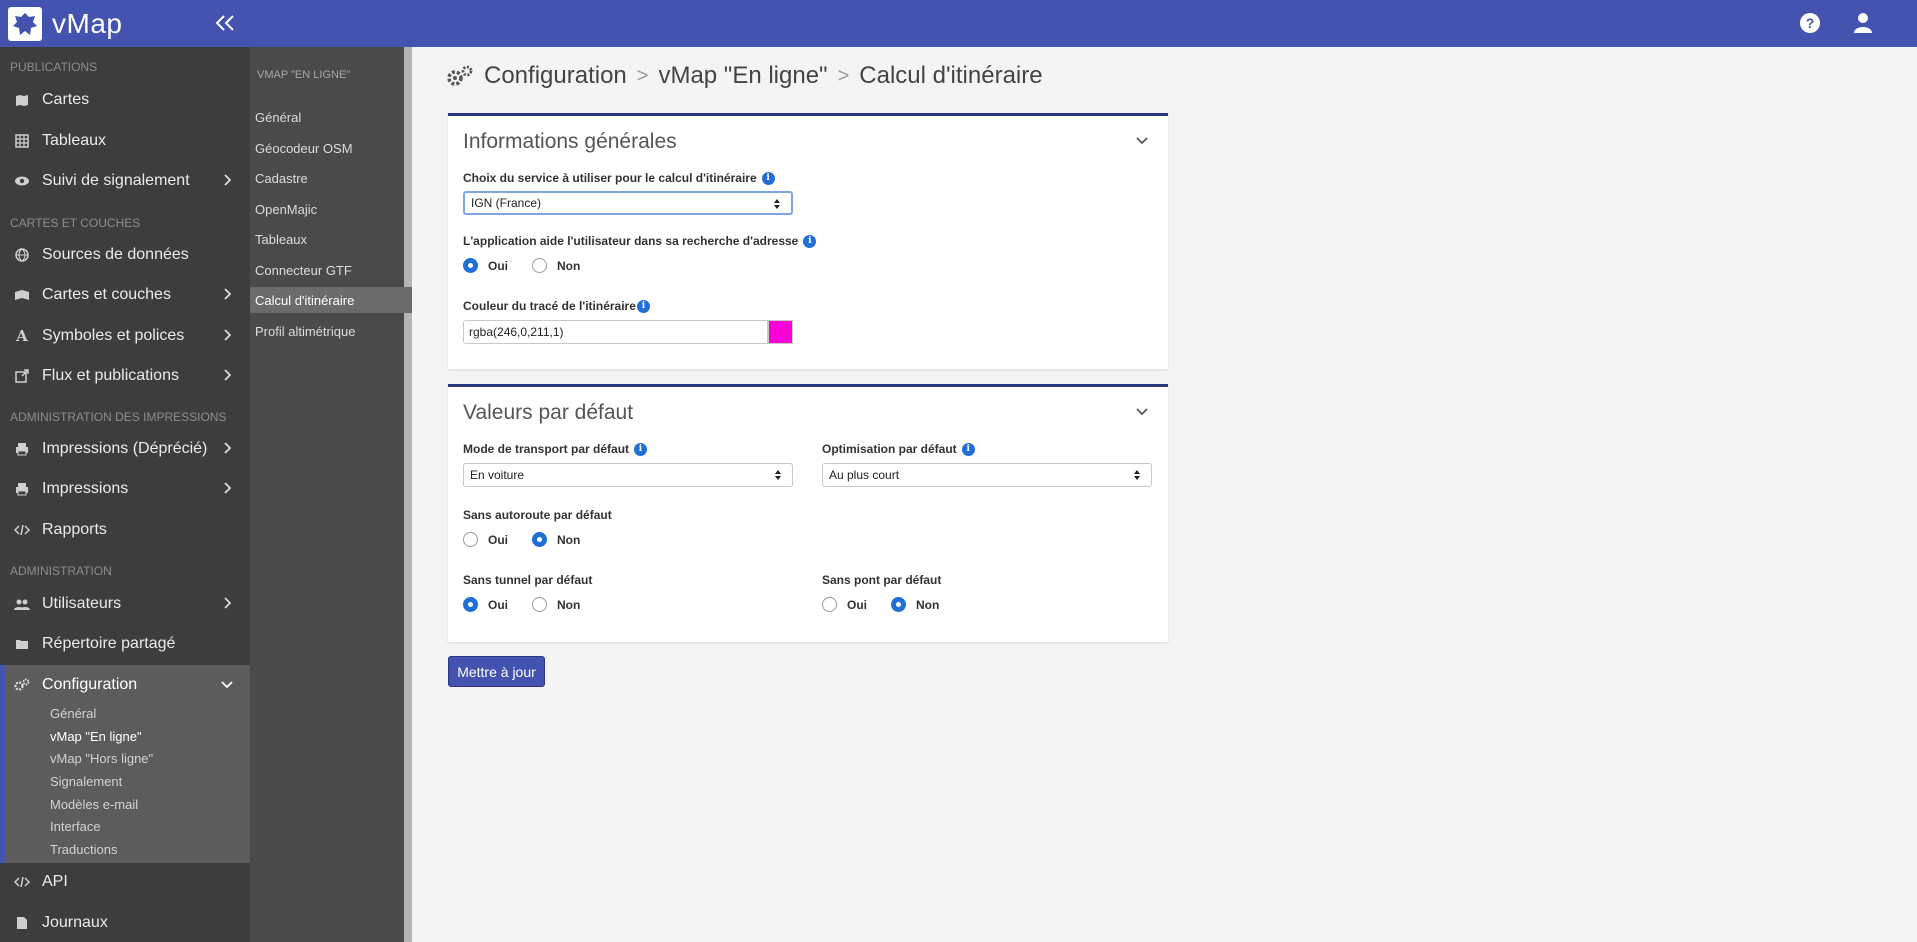 The width and height of the screenshot is (1917, 942). What do you see at coordinates (331, 300) in the screenshot?
I see `sidebar2-item-calcul-itineraire: Calcul d'itinéraire` at bounding box center [331, 300].